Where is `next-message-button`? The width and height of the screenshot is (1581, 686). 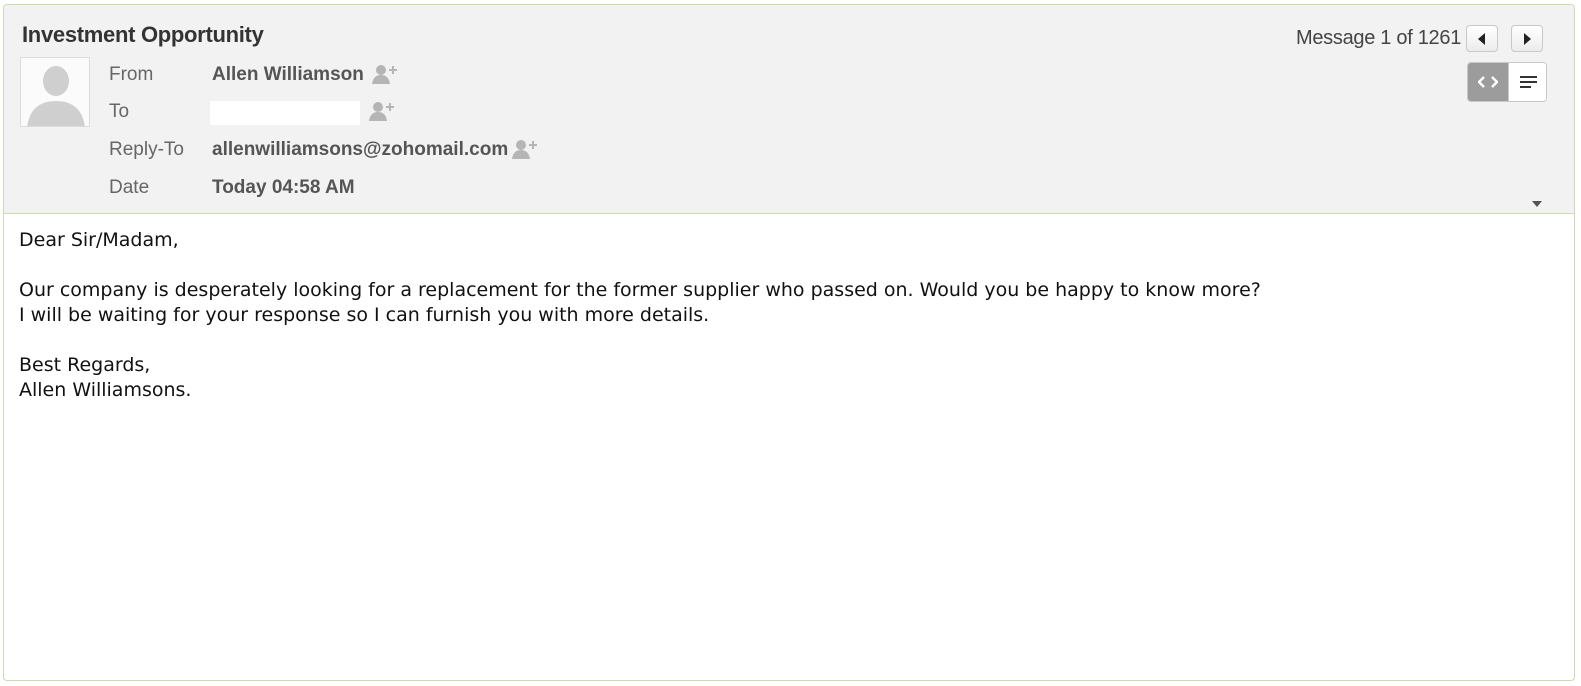 next-message-button is located at coordinates (1527, 38).